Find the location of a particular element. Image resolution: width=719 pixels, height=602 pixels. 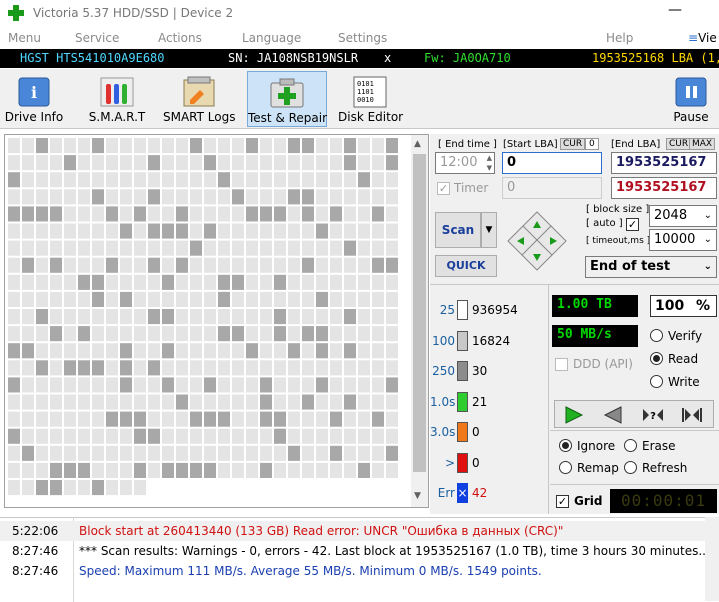

start-lba-input: 0 is located at coordinates (552, 163).